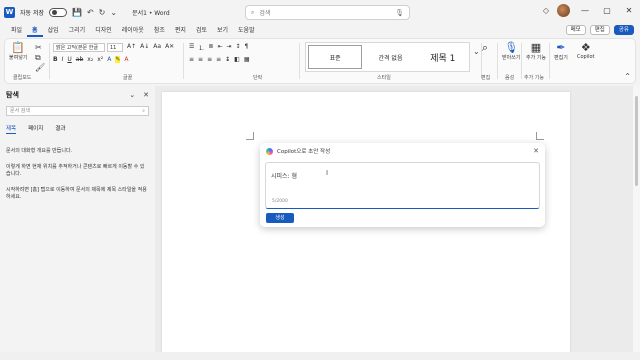 Image resolution: width=640 pixels, height=360 pixels. I want to click on sort-icon: ↕, so click(238, 47).